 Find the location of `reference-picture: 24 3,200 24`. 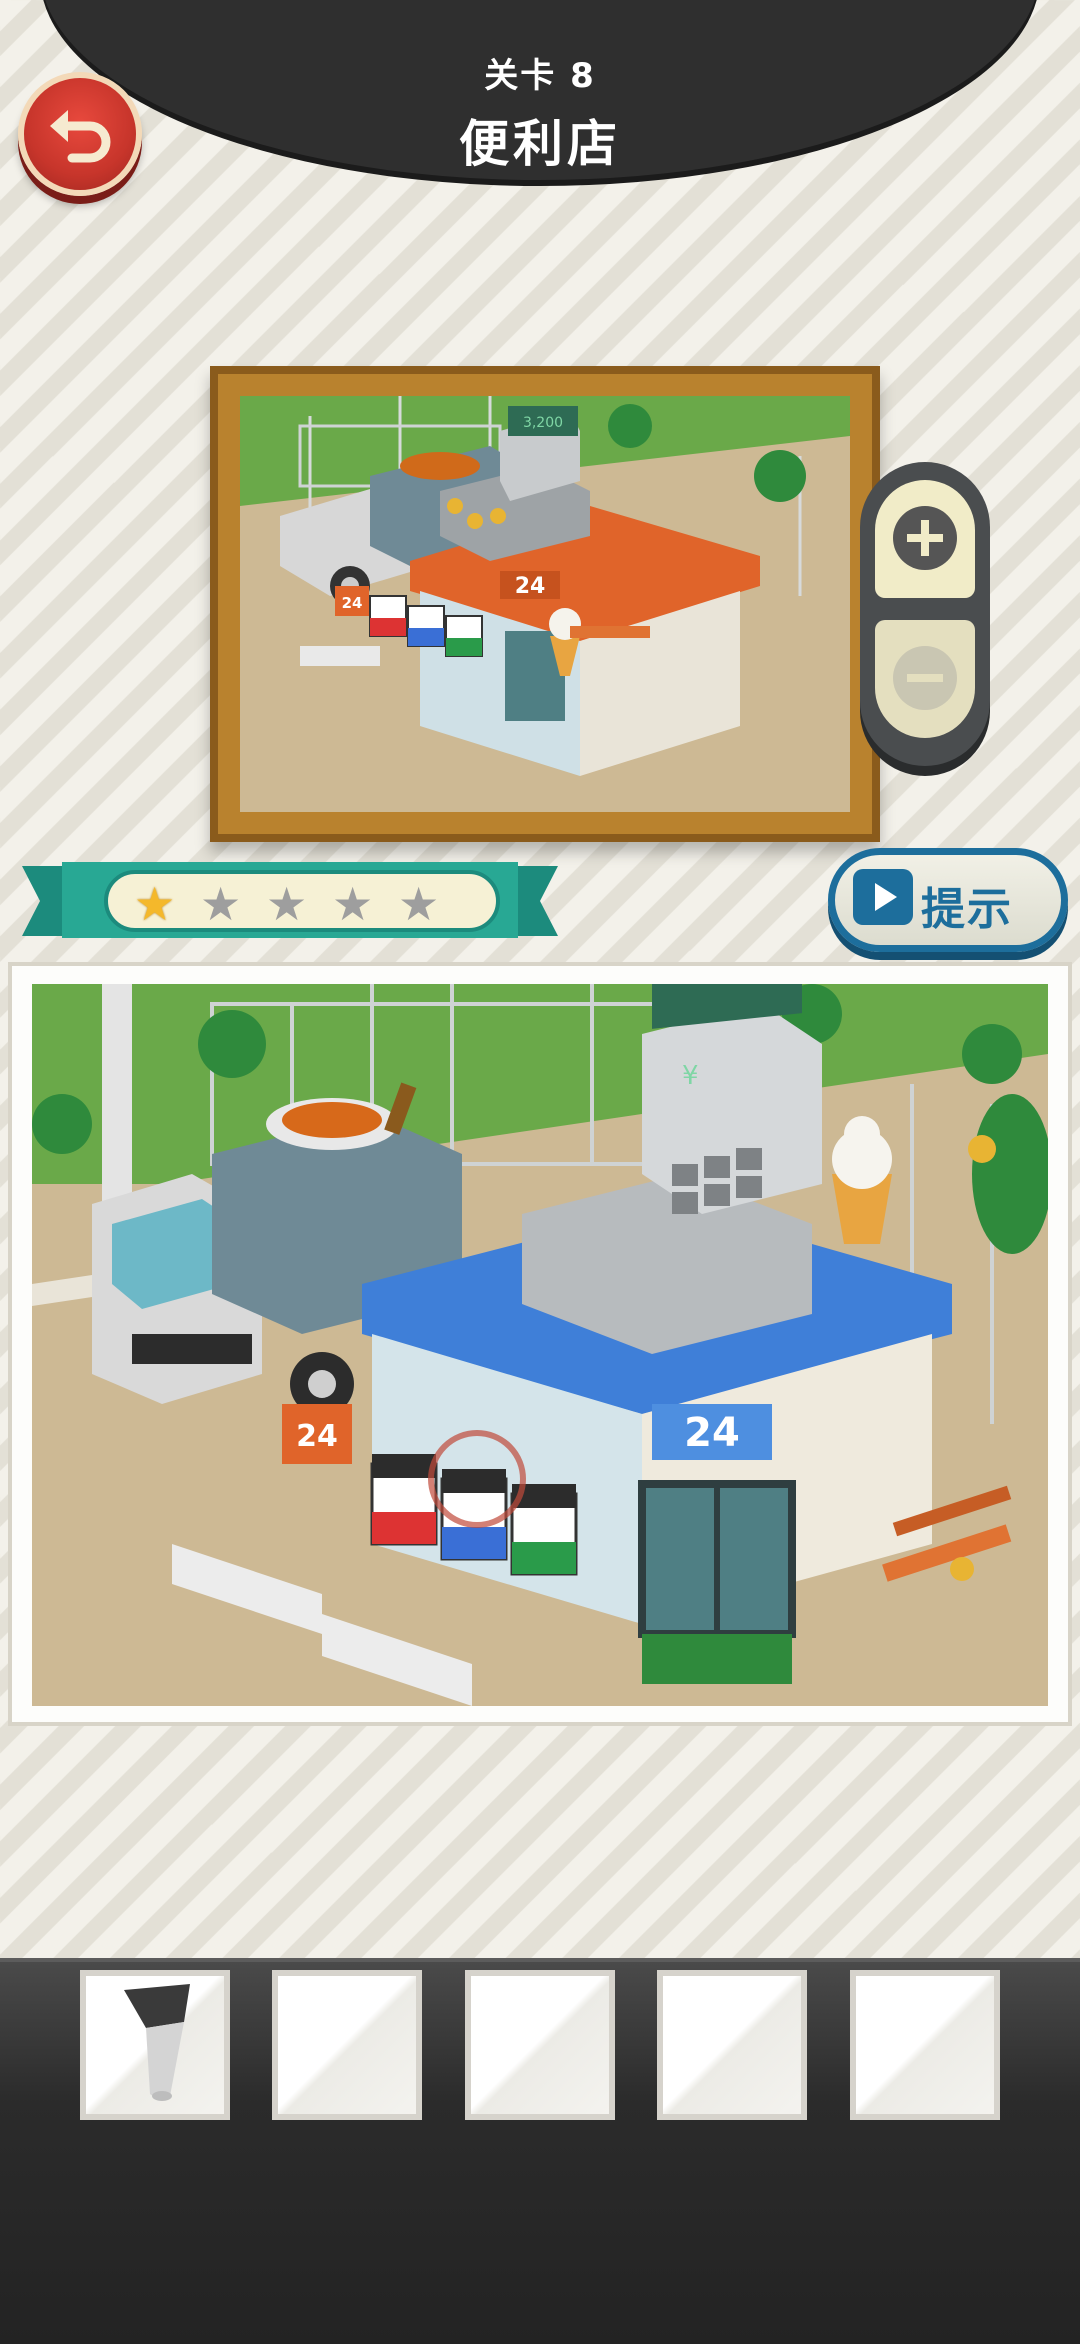

reference-picture: 24 3,200 24 is located at coordinates (545, 604).